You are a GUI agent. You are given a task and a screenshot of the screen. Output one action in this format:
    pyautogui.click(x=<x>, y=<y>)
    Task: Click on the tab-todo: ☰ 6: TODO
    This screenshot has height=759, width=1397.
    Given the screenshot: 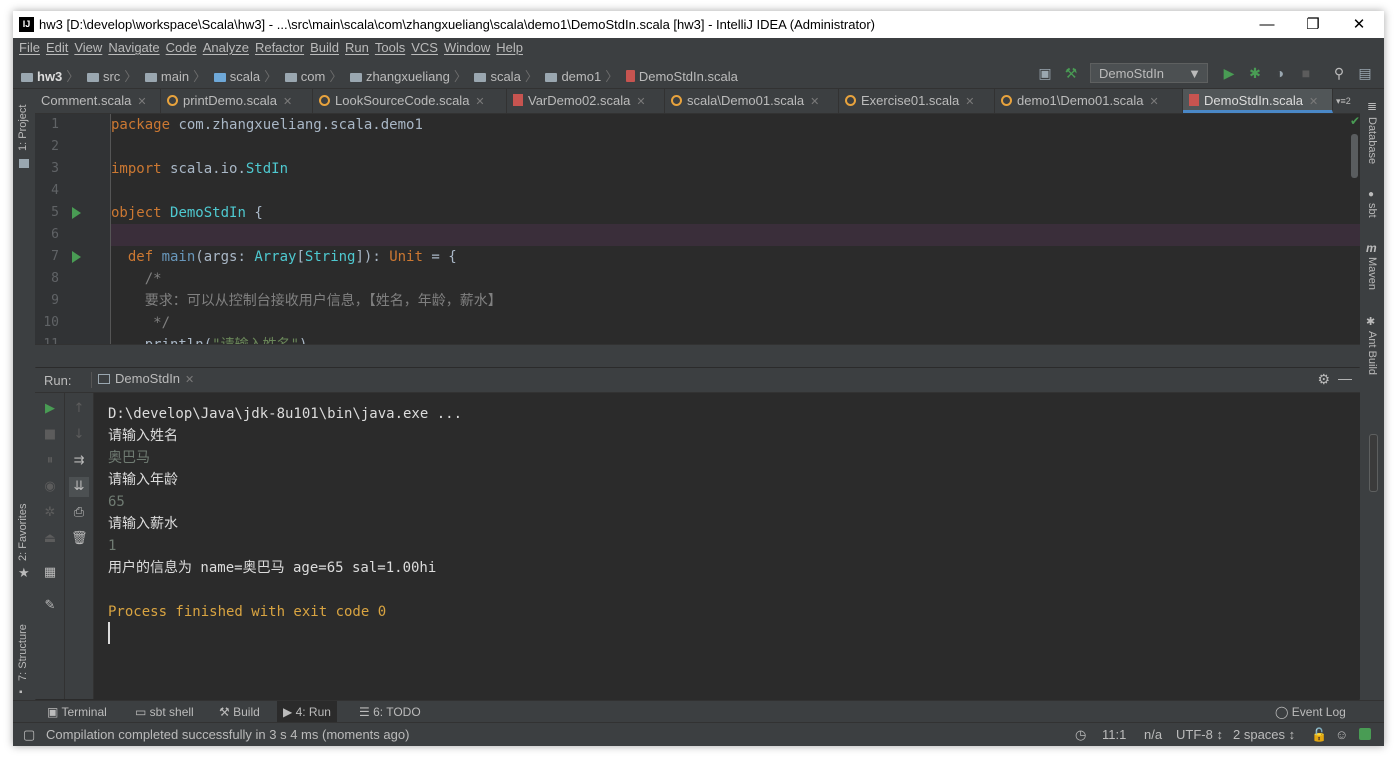 What is the action you would take?
    pyautogui.click(x=390, y=712)
    